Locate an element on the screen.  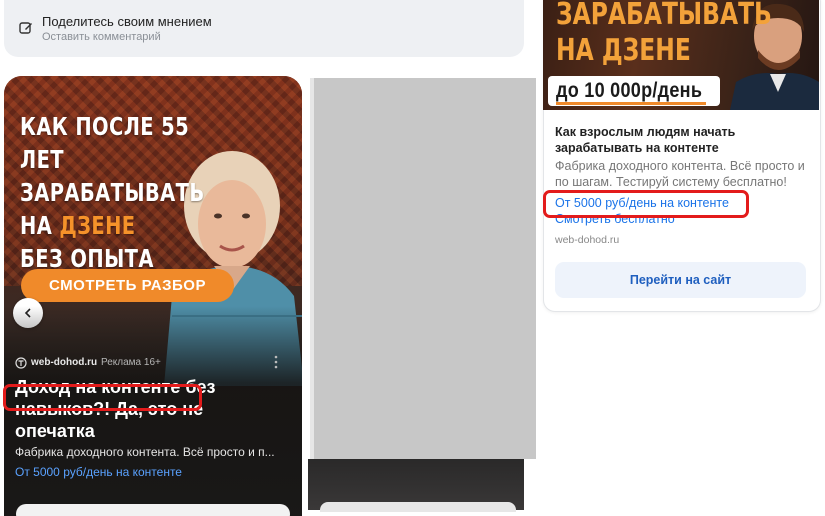
ad-label: Реклама 16+ is located at coordinates (131, 362).